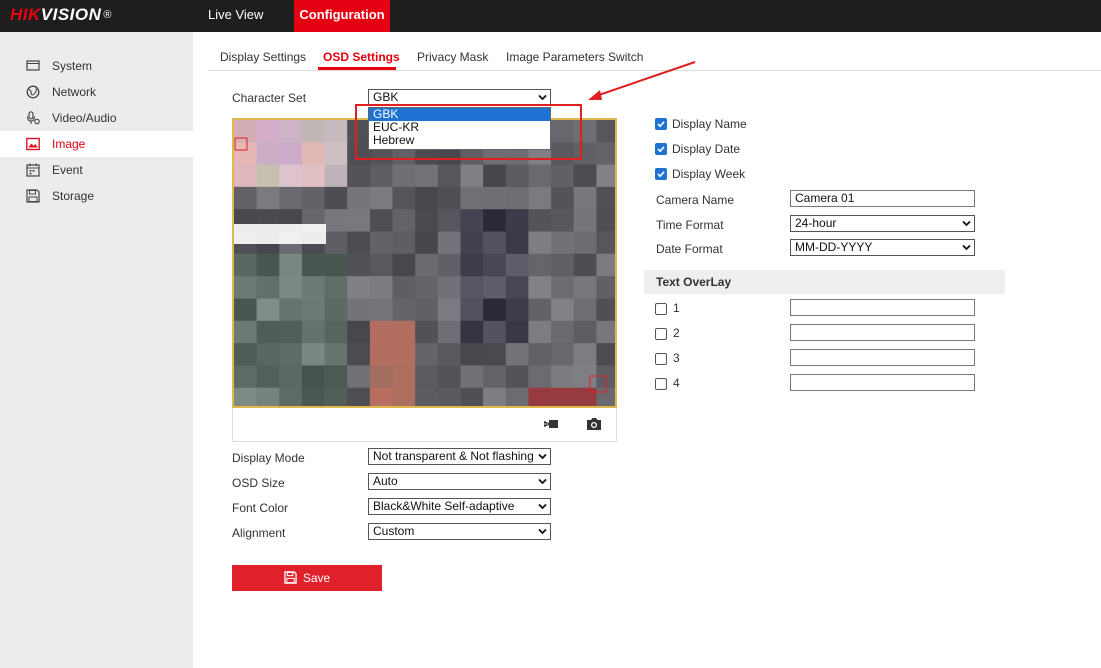 The height and width of the screenshot is (668, 1101). What do you see at coordinates (709, 124) in the screenshot?
I see `display-name-label: Display Name` at bounding box center [709, 124].